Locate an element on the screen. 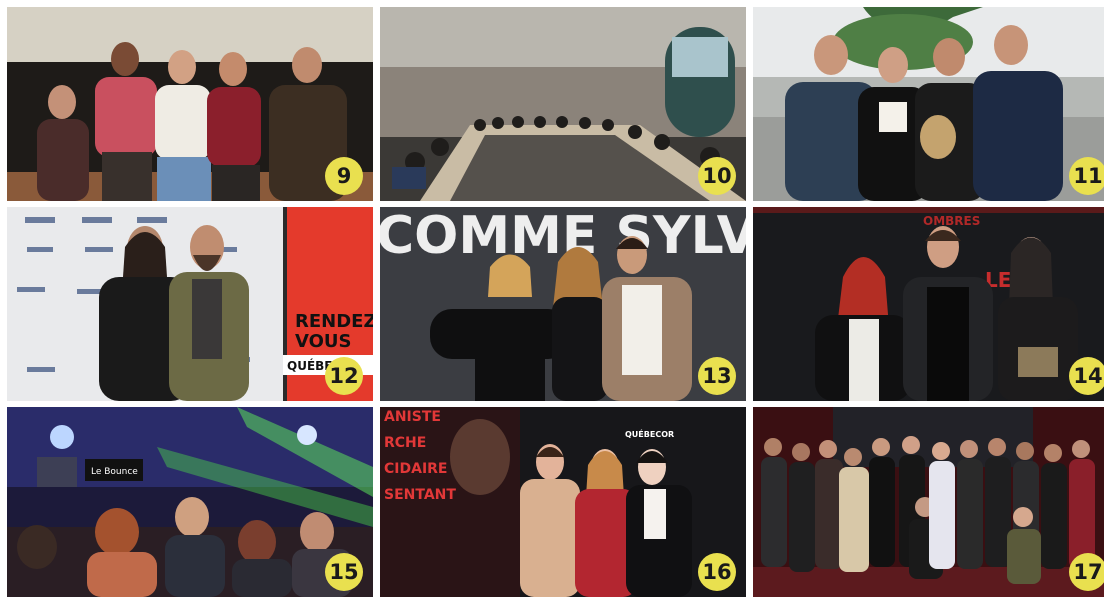  backdrop-text: SENTANT is located at coordinates (420, 495).